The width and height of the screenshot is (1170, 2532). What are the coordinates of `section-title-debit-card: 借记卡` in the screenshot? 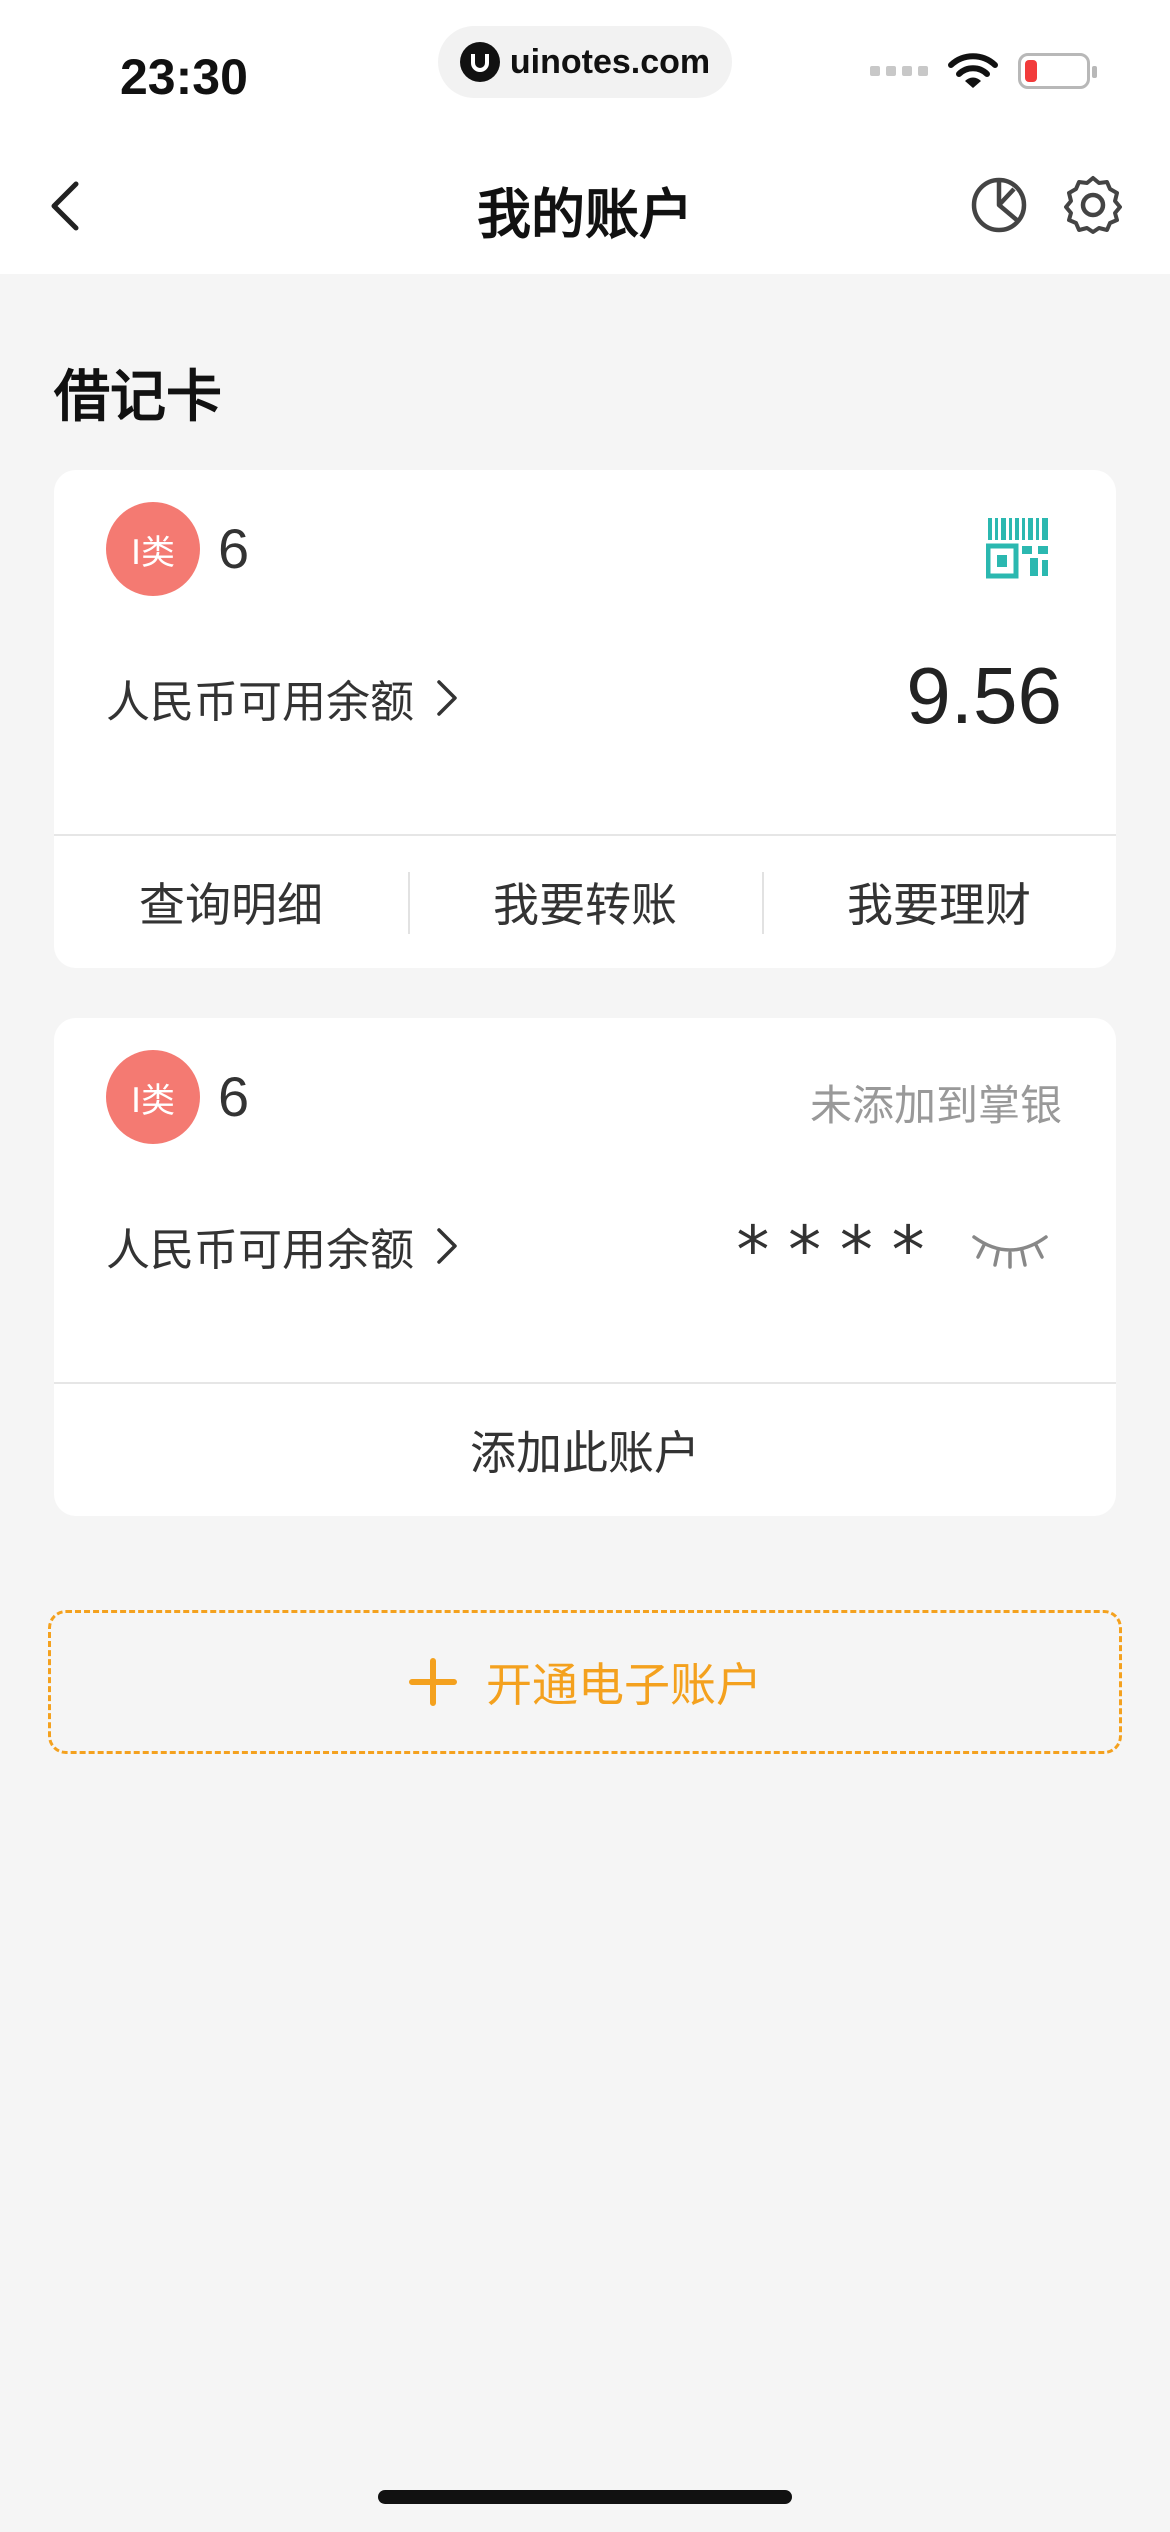 It's located at (138, 397).